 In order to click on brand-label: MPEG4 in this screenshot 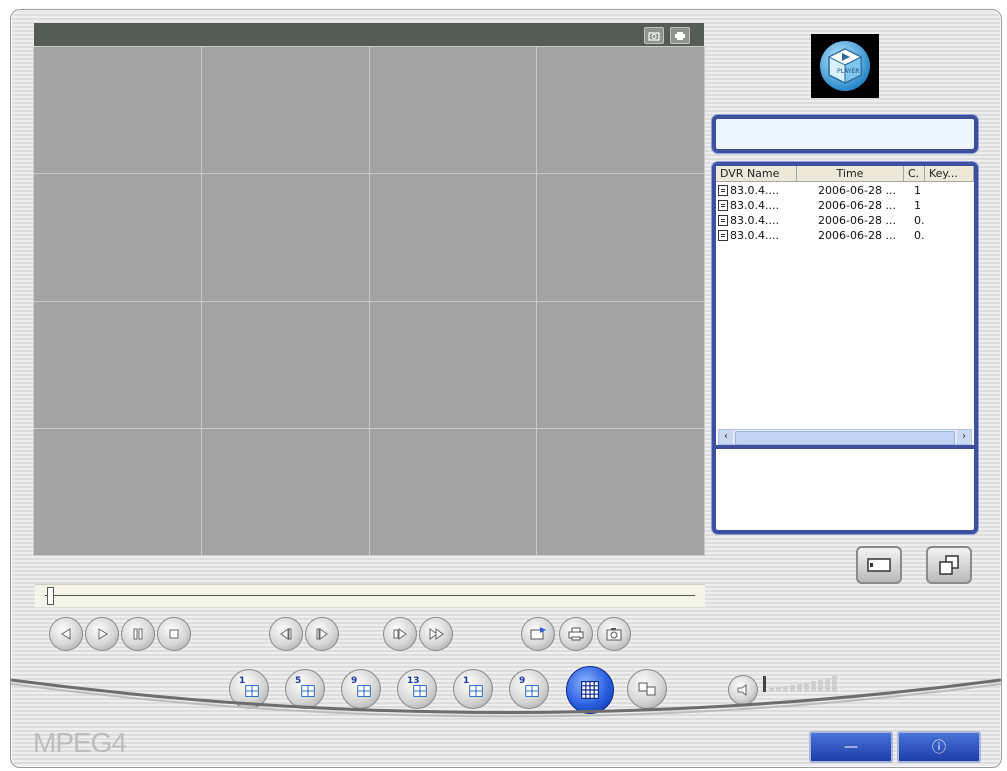, I will do `click(80, 742)`.